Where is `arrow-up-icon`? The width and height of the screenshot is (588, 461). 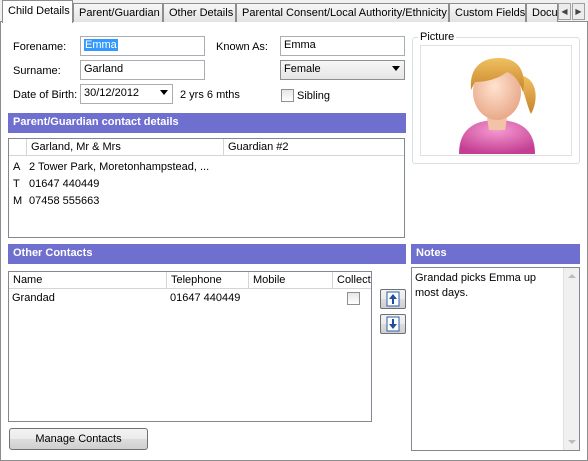 arrow-up-icon is located at coordinates (393, 299).